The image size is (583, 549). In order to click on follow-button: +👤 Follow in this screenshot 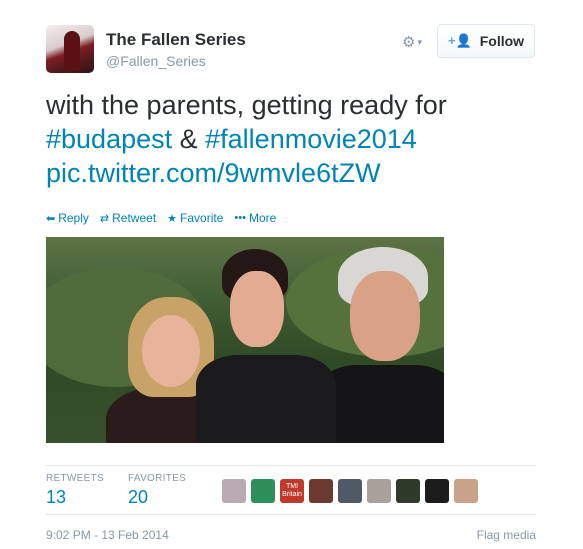, I will do `click(486, 41)`.